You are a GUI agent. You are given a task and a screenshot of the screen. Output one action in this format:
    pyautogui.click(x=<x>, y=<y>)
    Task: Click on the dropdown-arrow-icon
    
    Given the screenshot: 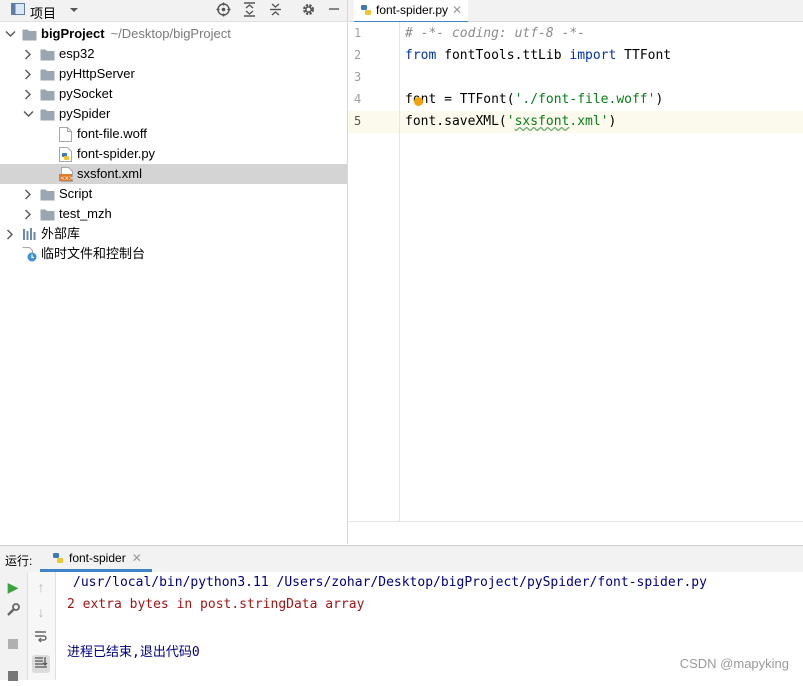 What is the action you would take?
    pyautogui.click(x=74, y=10)
    